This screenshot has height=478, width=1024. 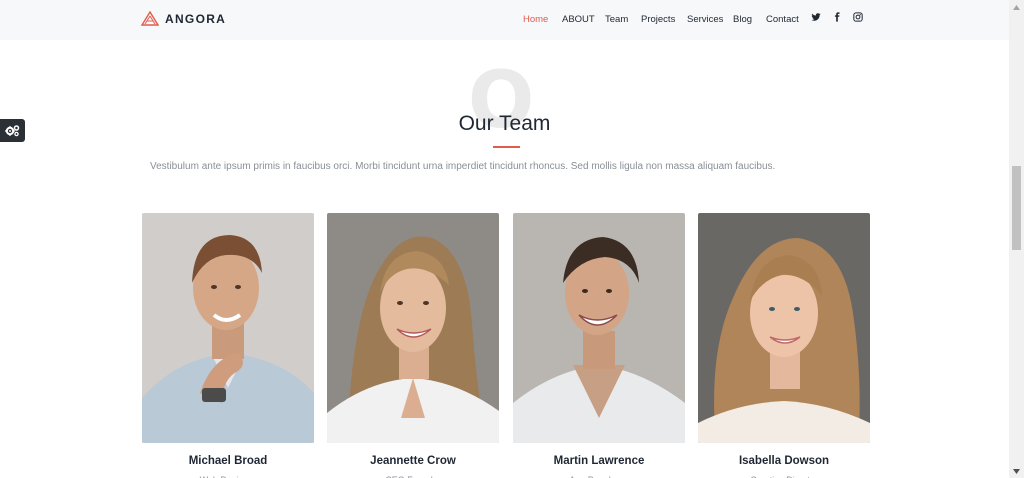 I want to click on instagram-icon, so click(x=858, y=17).